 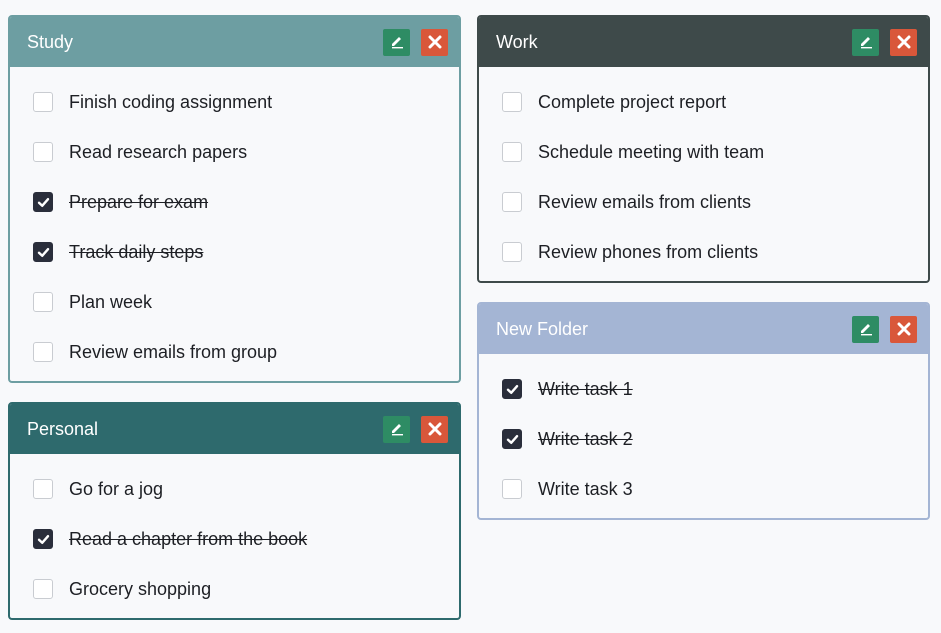 I want to click on task-label: Write task 2, so click(x=585, y=438).